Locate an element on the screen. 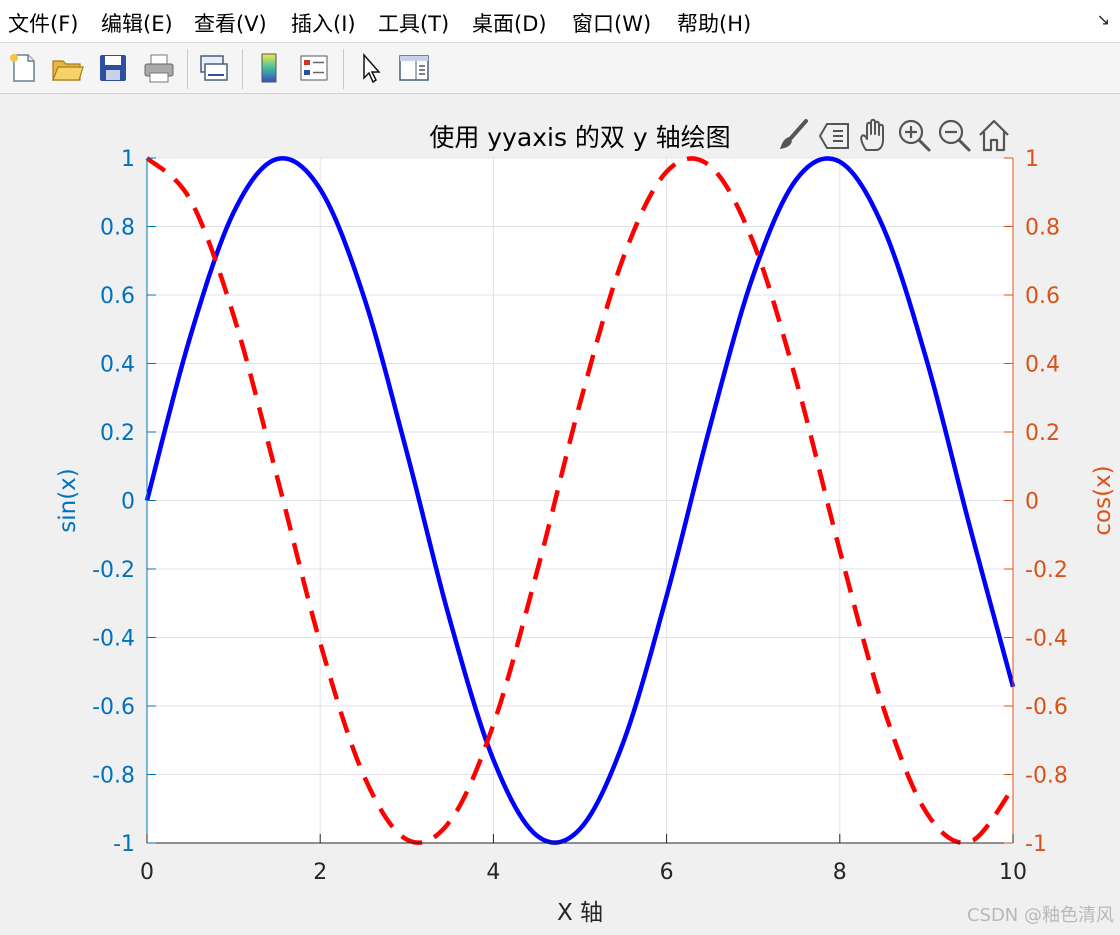  colorbar-icon is located at coordinates (269, 68).